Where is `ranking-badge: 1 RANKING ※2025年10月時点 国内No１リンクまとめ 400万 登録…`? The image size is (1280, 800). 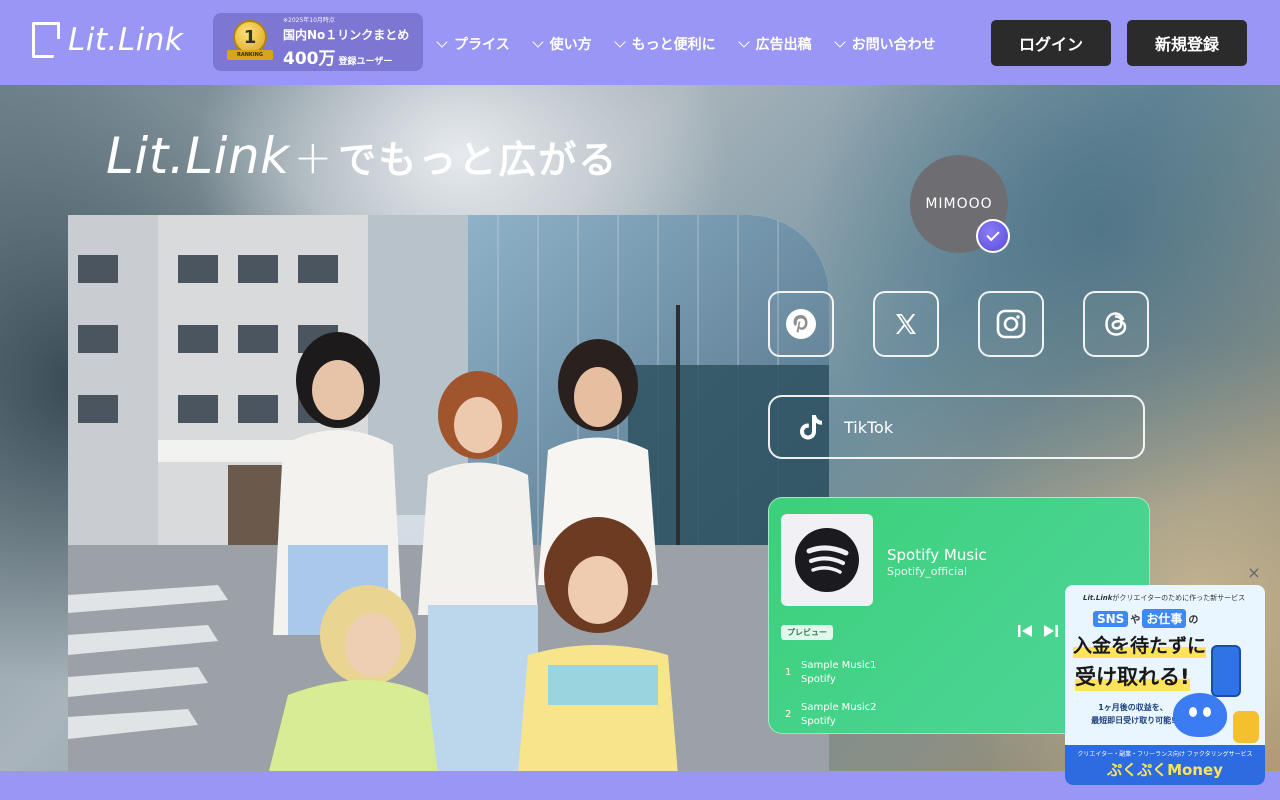 ranking-badge: 1 RANKING ※2025年10月時点 国内No１リンクまとめ 400万 登録… is located at coordinates (318, 42).